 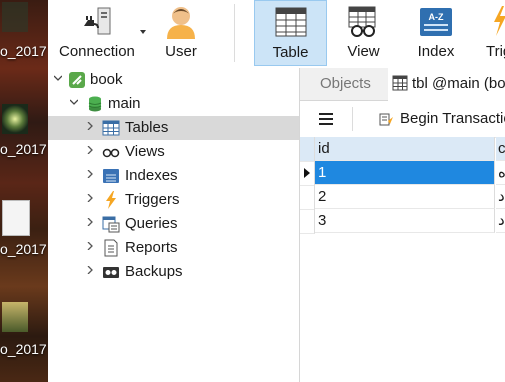 I want to click on tree-item-reports: Reports, so click(x=173, y=248).